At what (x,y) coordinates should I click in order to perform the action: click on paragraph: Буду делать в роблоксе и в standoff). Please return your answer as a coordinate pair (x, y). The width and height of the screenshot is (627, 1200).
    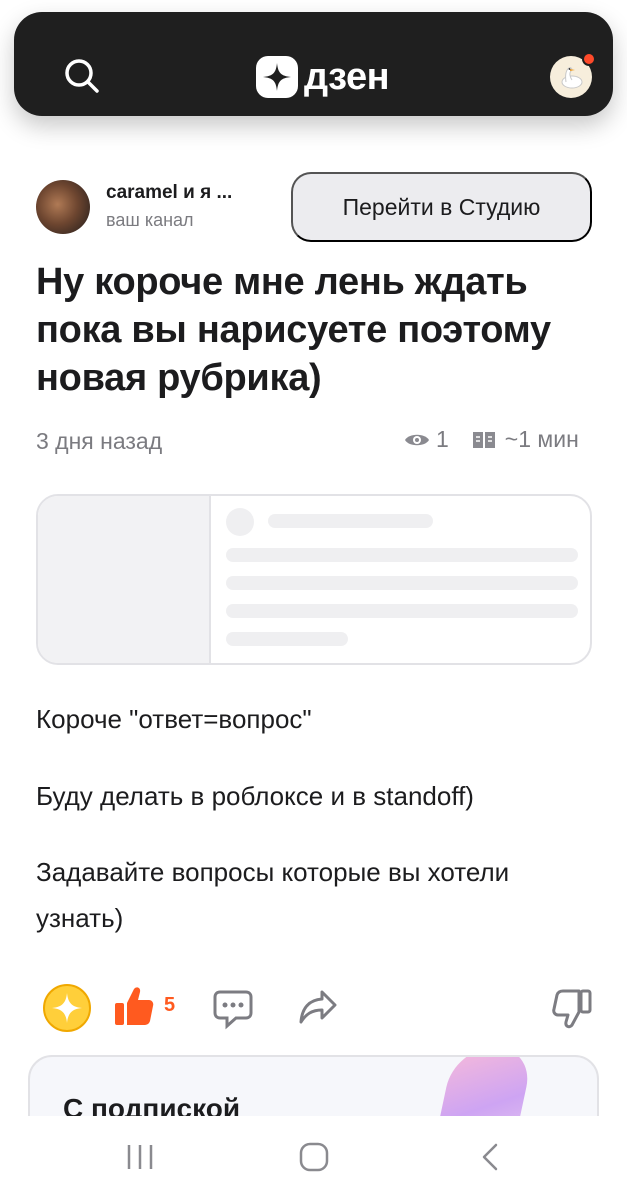
    Looking at the image, I should click on (255, 796).